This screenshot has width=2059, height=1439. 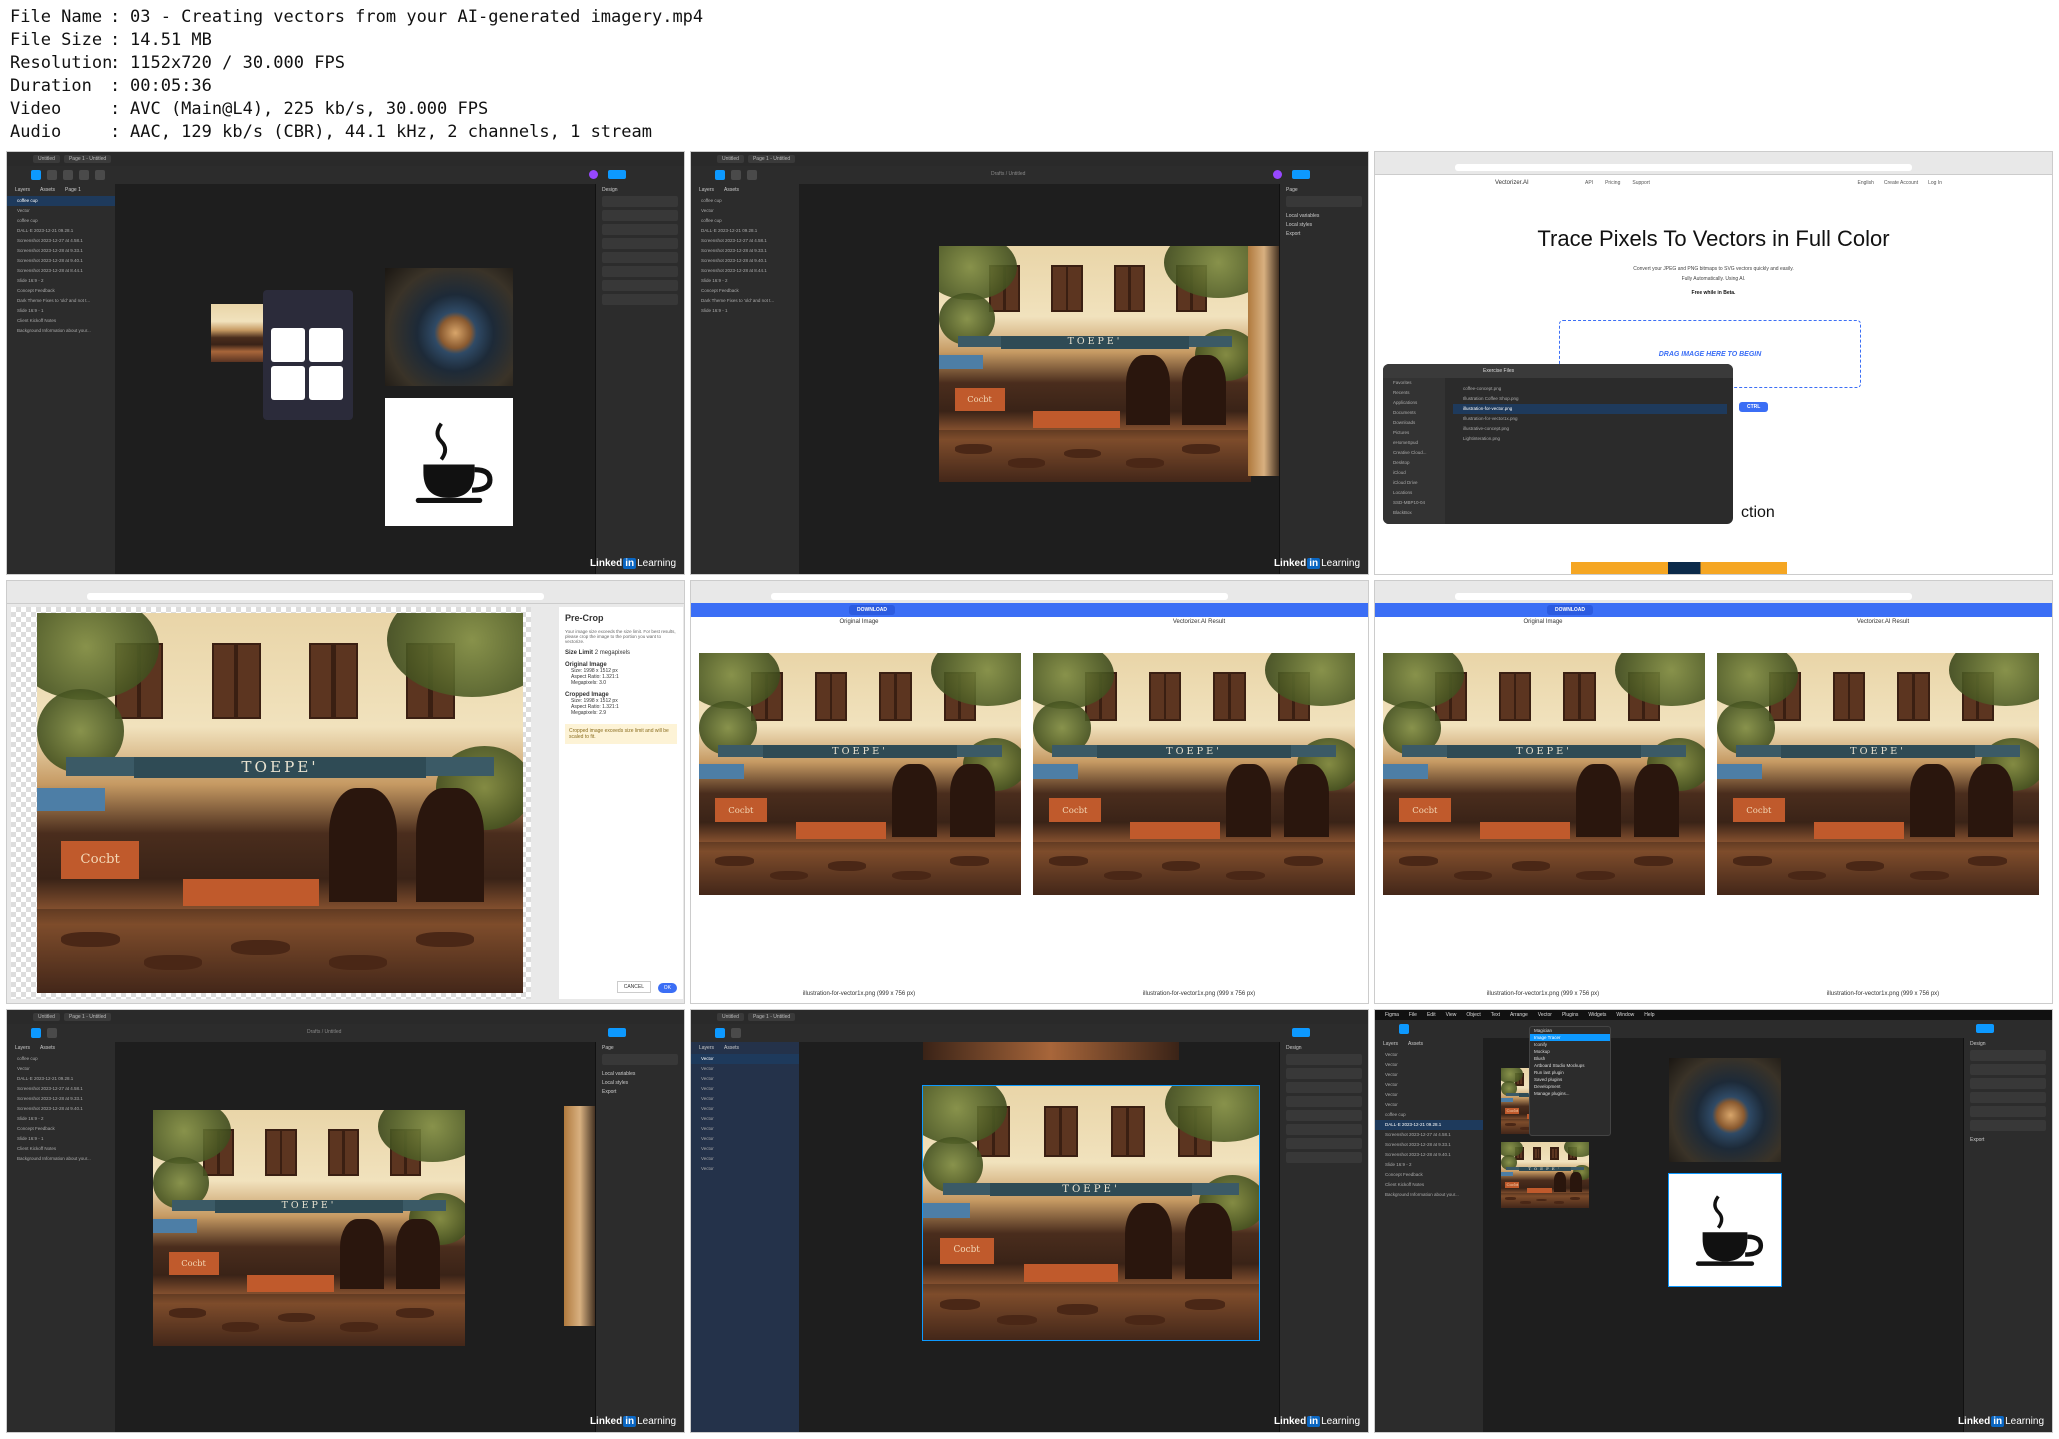 I want to click on cafe-image: TOEPE' Cocbt, so click(x=309, y=1228).